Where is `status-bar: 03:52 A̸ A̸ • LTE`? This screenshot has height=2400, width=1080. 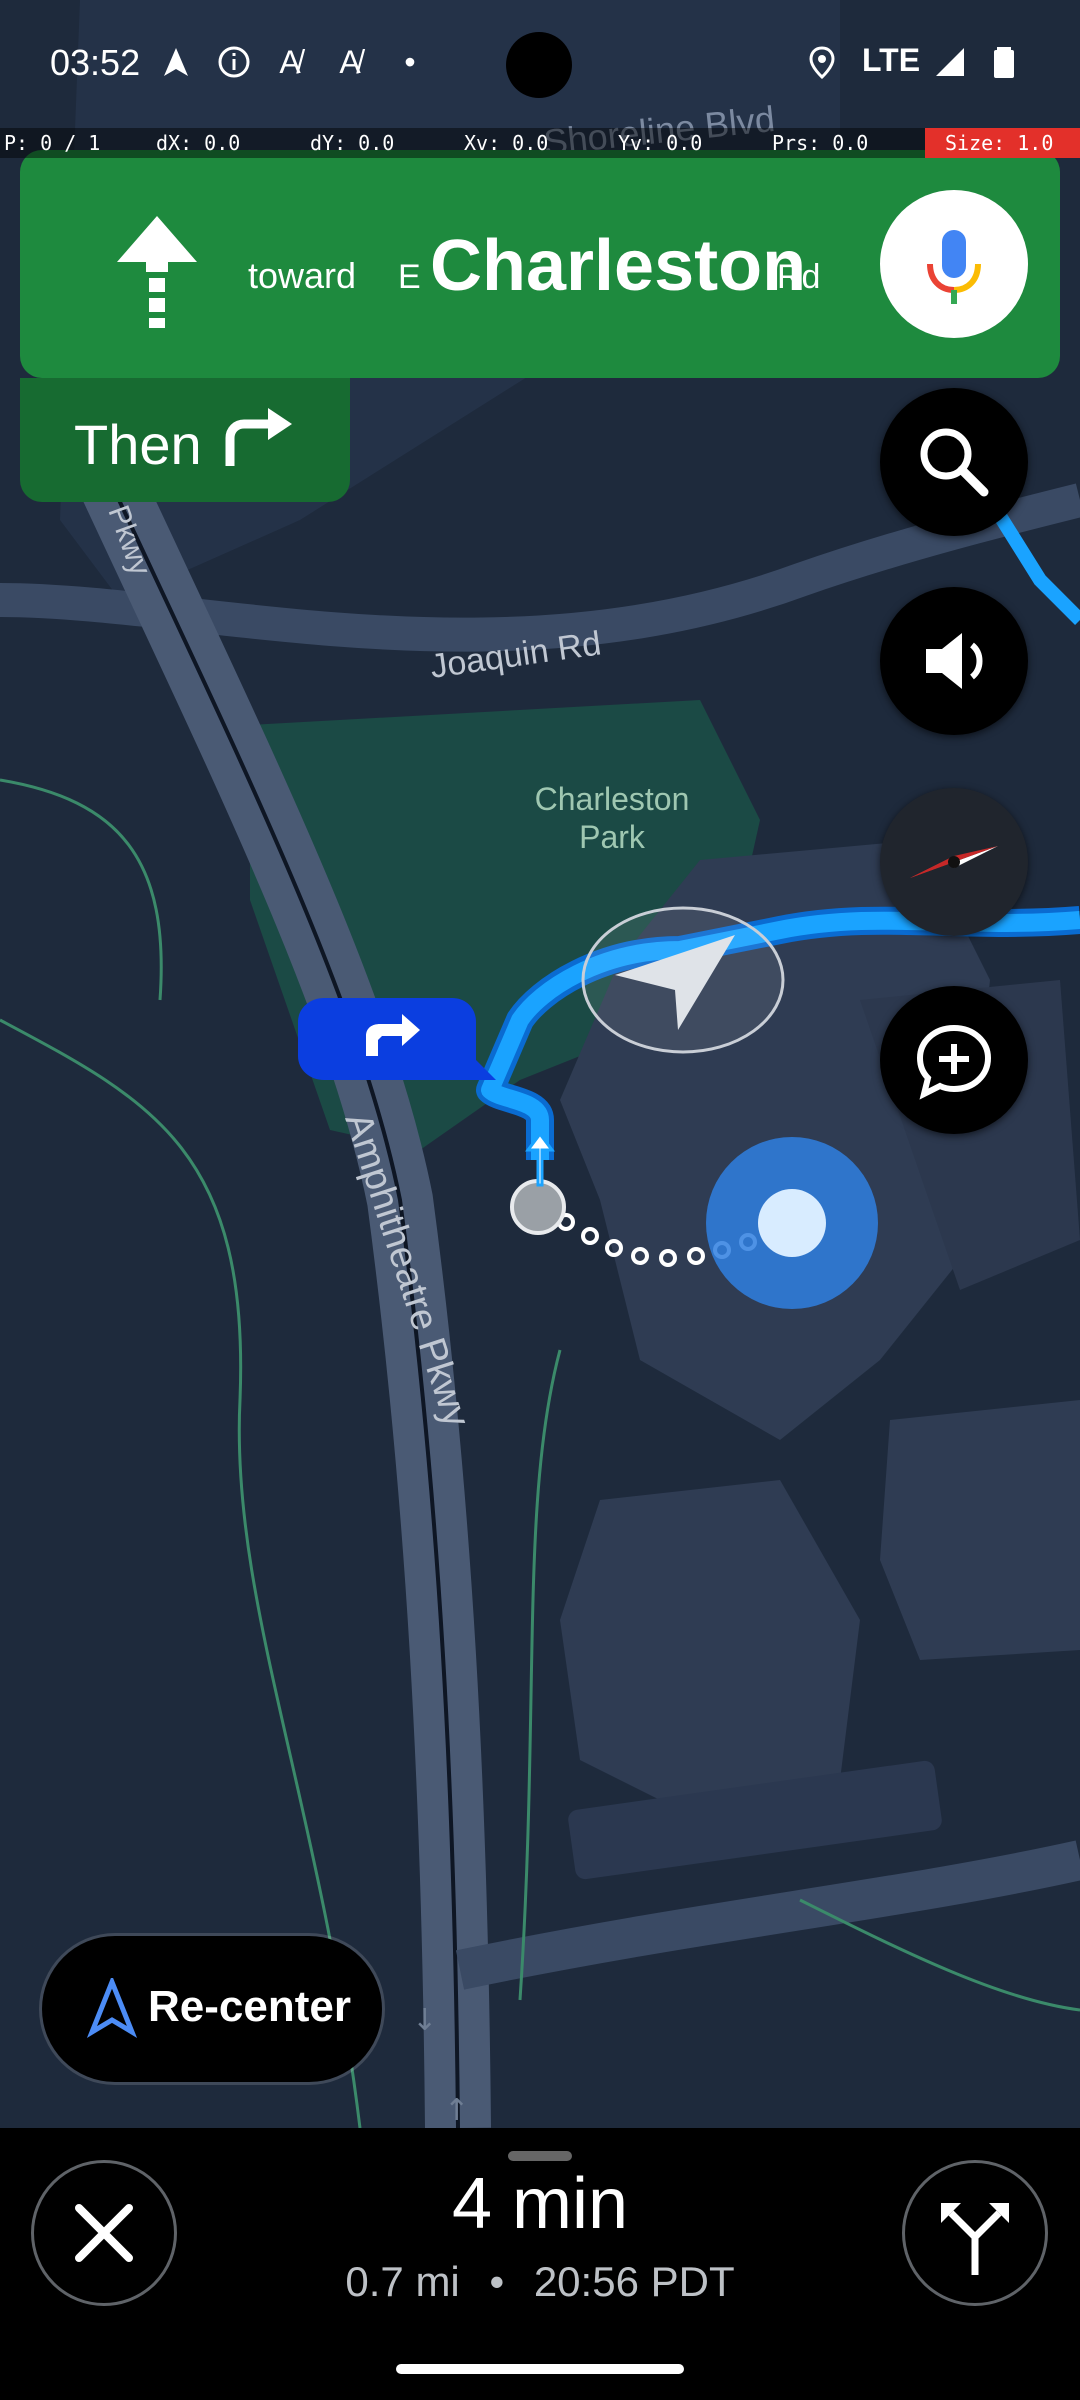 status-bar: 03:52 A̸ A̸ • LTE is located at coordinates (540, 64).